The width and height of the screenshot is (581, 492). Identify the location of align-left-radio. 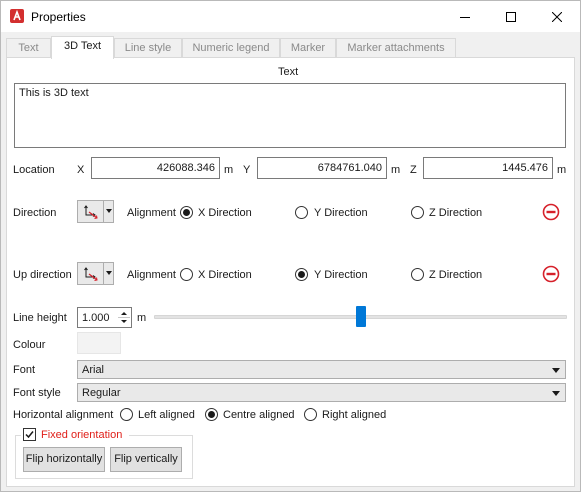
(126, 414).